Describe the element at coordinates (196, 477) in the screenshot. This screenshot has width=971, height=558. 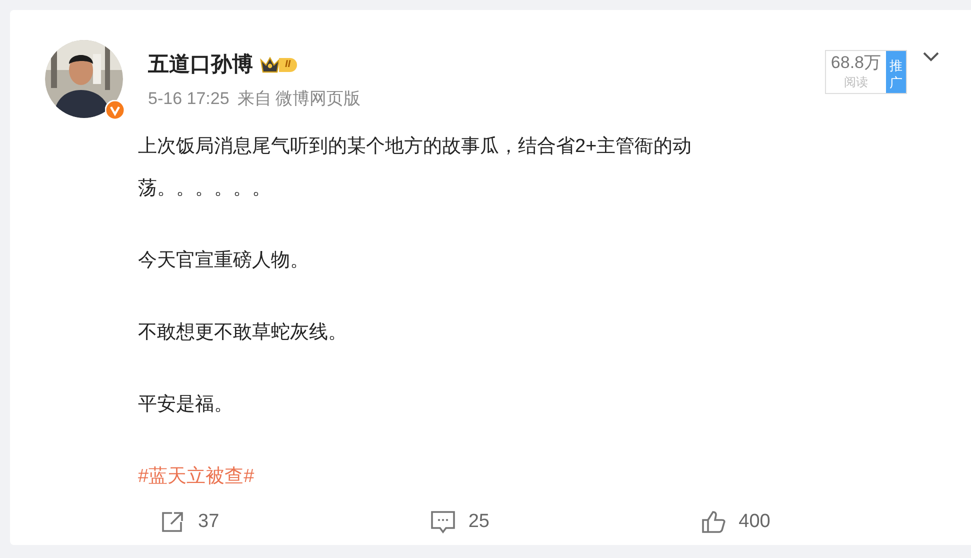
I see `hashtag-link: #蓝天立被查#` at that location.